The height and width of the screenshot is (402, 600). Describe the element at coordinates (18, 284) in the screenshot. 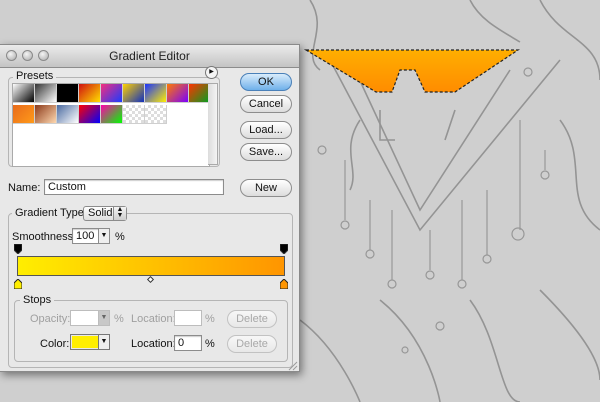

I see `color-stop-left` at that location.